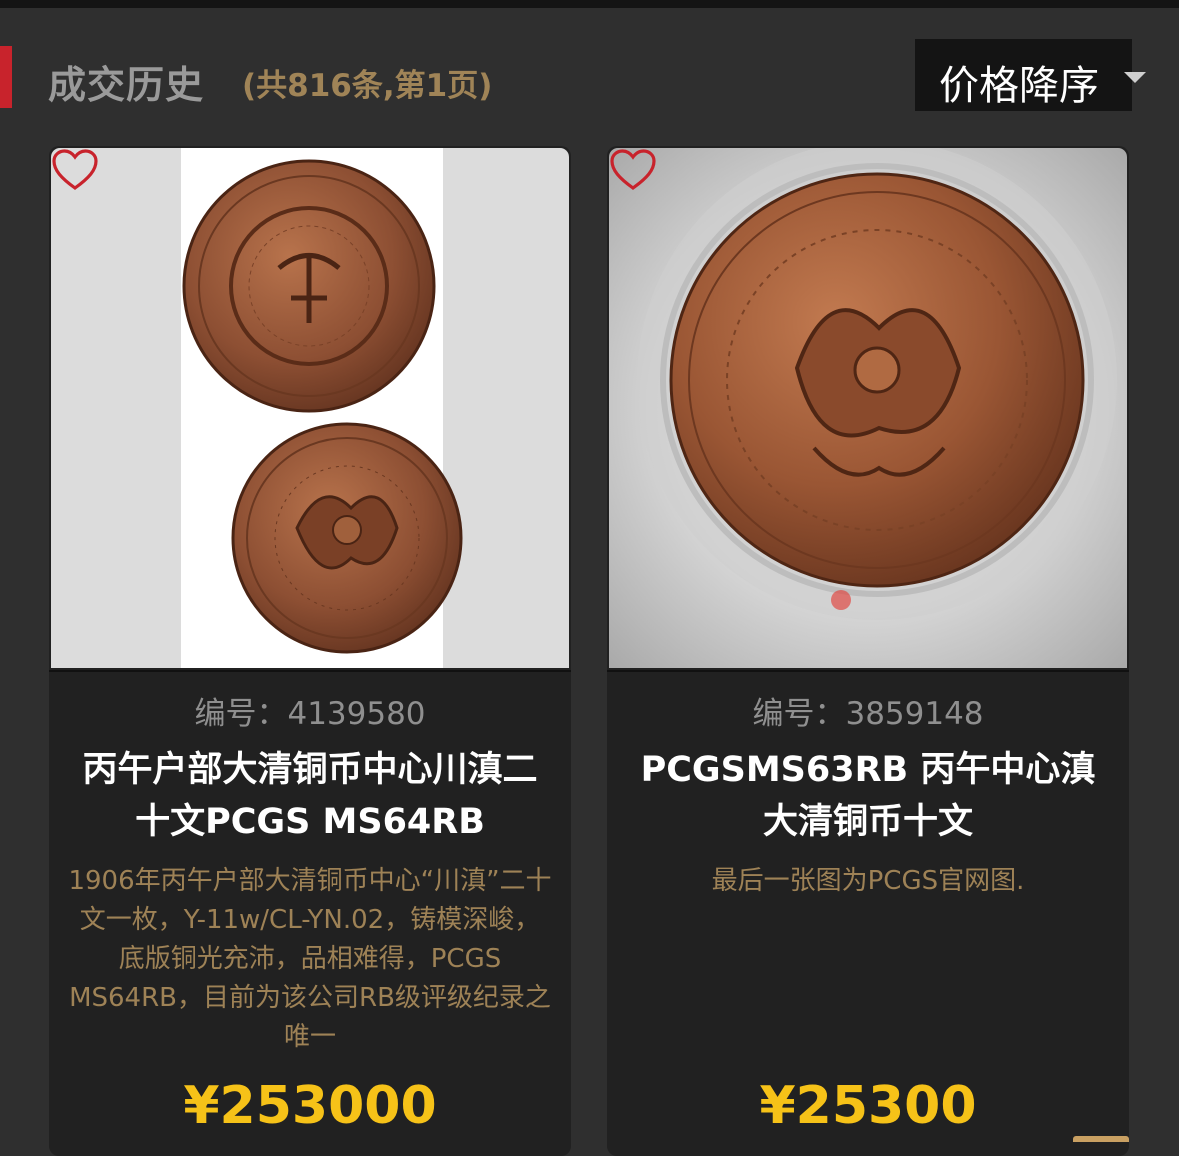  I want to click on lot-number: 编号：4139580, so click(310, 714).